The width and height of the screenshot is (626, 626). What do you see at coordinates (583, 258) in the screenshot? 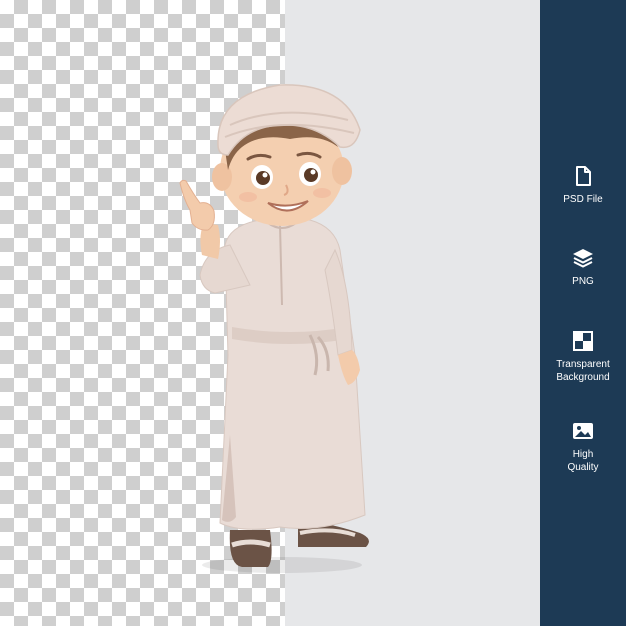
I see `layers-icon` at bounding box center [583, 258].